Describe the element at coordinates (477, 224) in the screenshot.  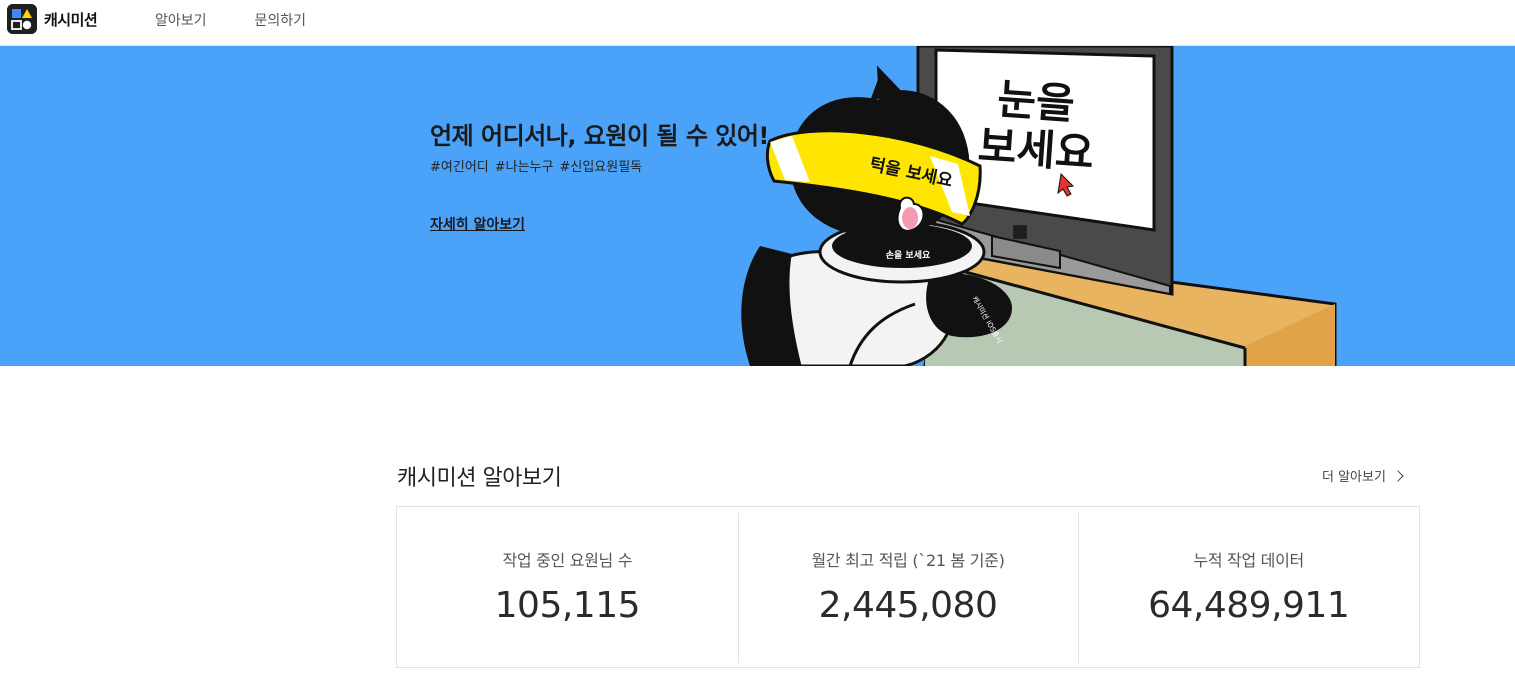
I see `learn-more-link: 자세히 알아보기` at that location.